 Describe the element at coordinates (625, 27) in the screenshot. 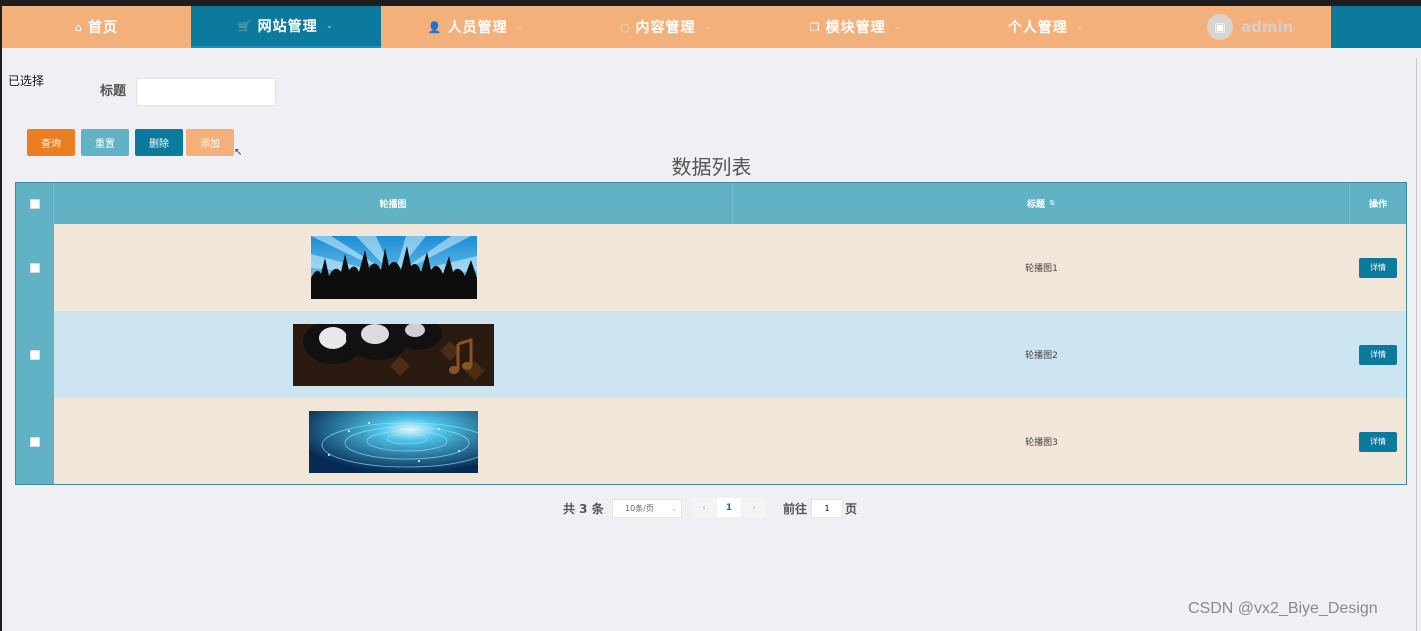

I see `chat-icon: ◌` at that location.